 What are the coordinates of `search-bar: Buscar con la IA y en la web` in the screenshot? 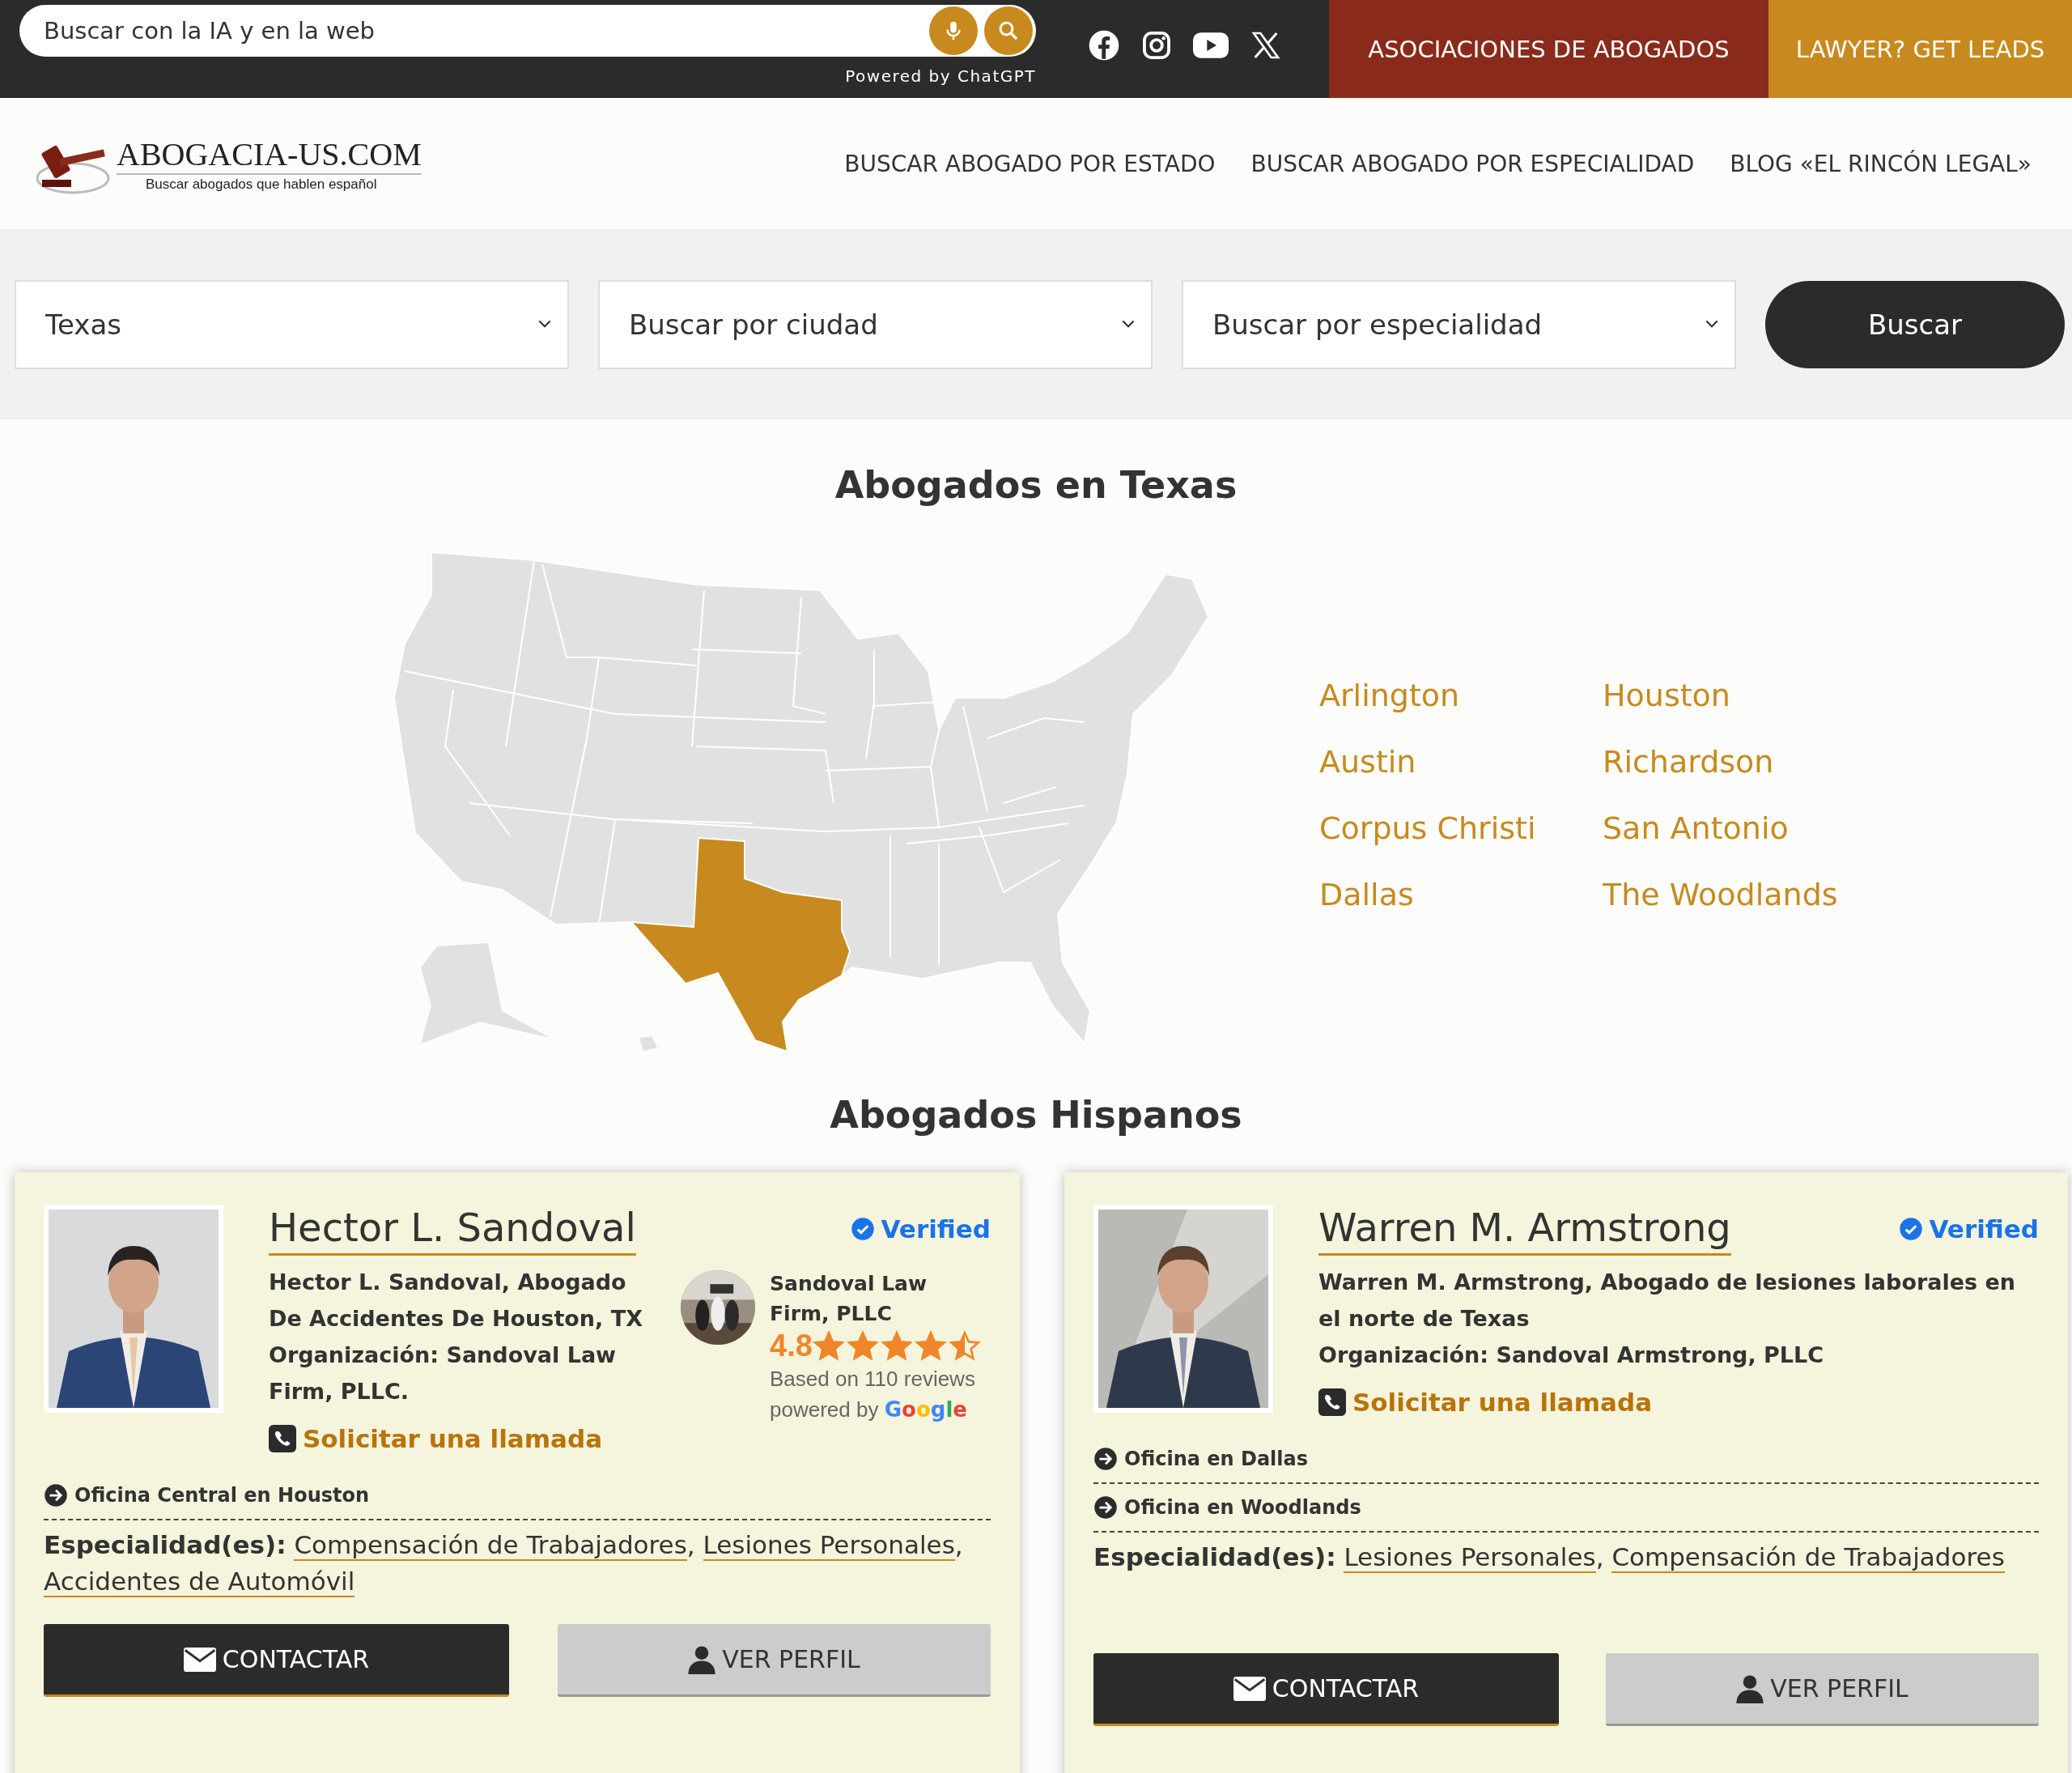 It's located at (527, 31).